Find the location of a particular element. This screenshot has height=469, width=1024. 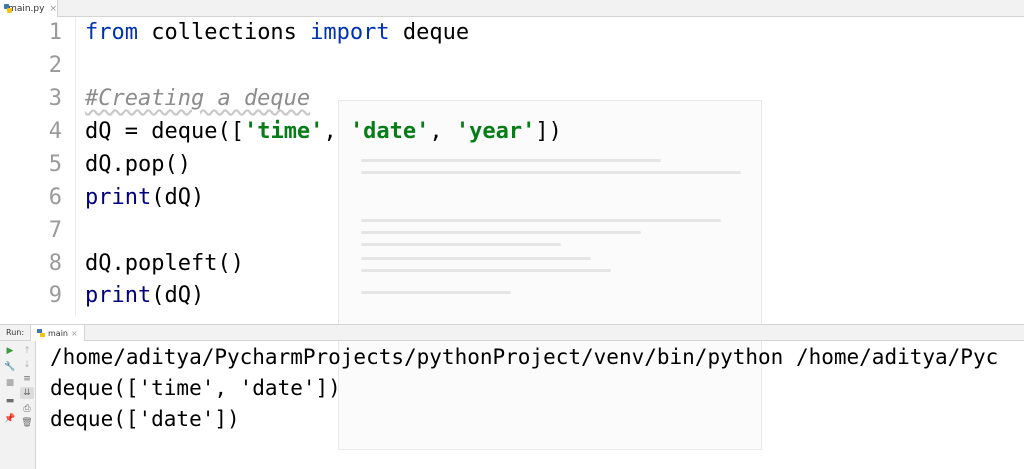

code-text: dQ = deque([ is located at coordinates (164, 131).